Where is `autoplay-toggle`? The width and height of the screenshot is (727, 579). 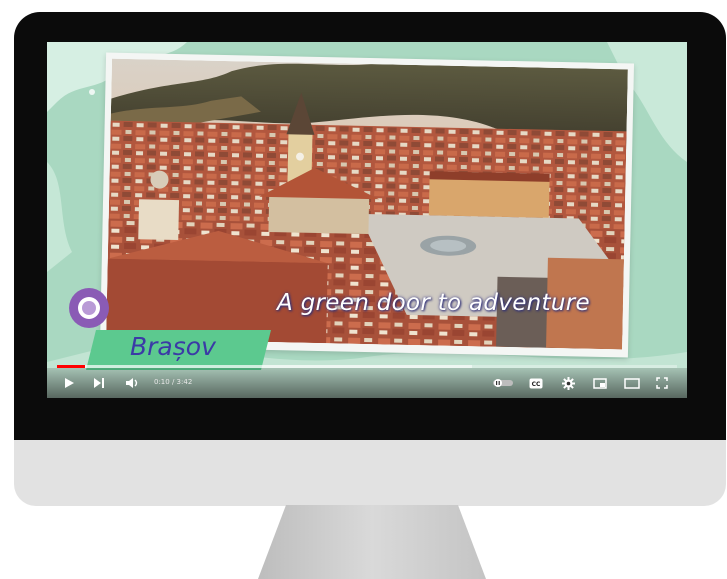 autoplay-toggle is located at coordinates (503, 383).